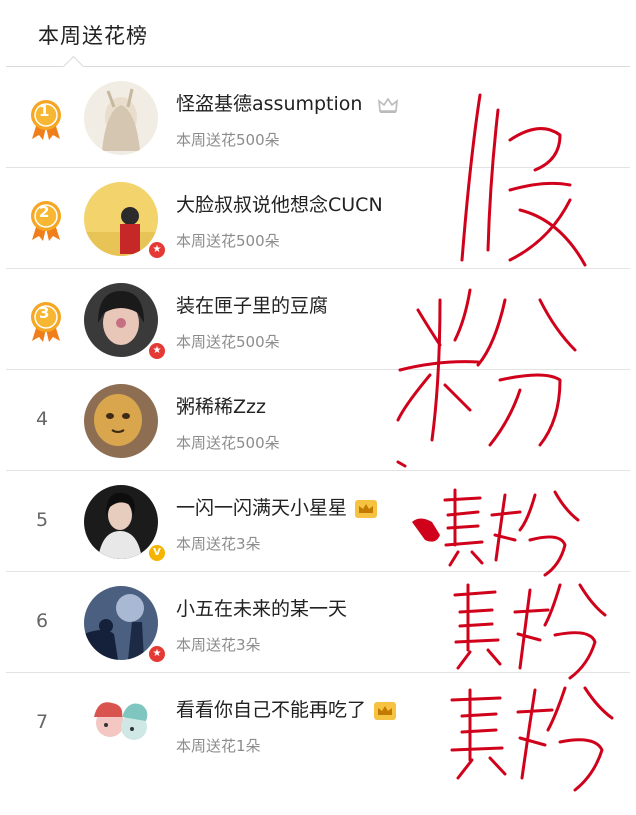 The height and width of the screenshot is (815, 636). What do you see at coordinates (318, 39) in the screenshot?
I see `tab-header: 本周送花榜` at bounding box center [318, 39].